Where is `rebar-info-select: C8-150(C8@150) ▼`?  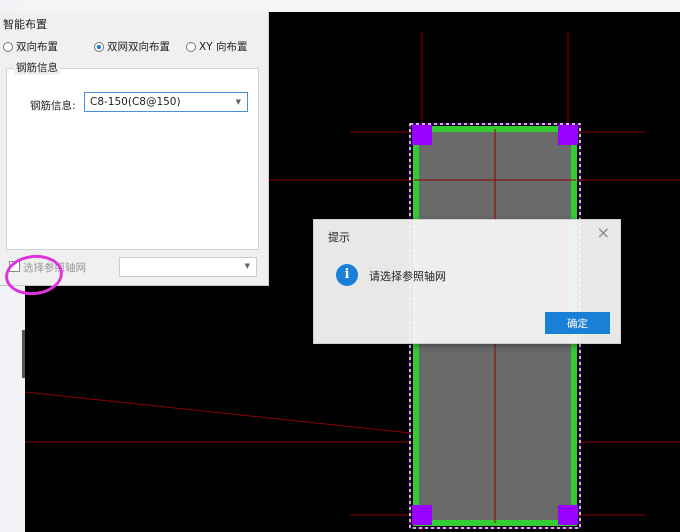
rebar-info-select: C8-150(C8@150) ▼ is located at coordinates (166, 102).